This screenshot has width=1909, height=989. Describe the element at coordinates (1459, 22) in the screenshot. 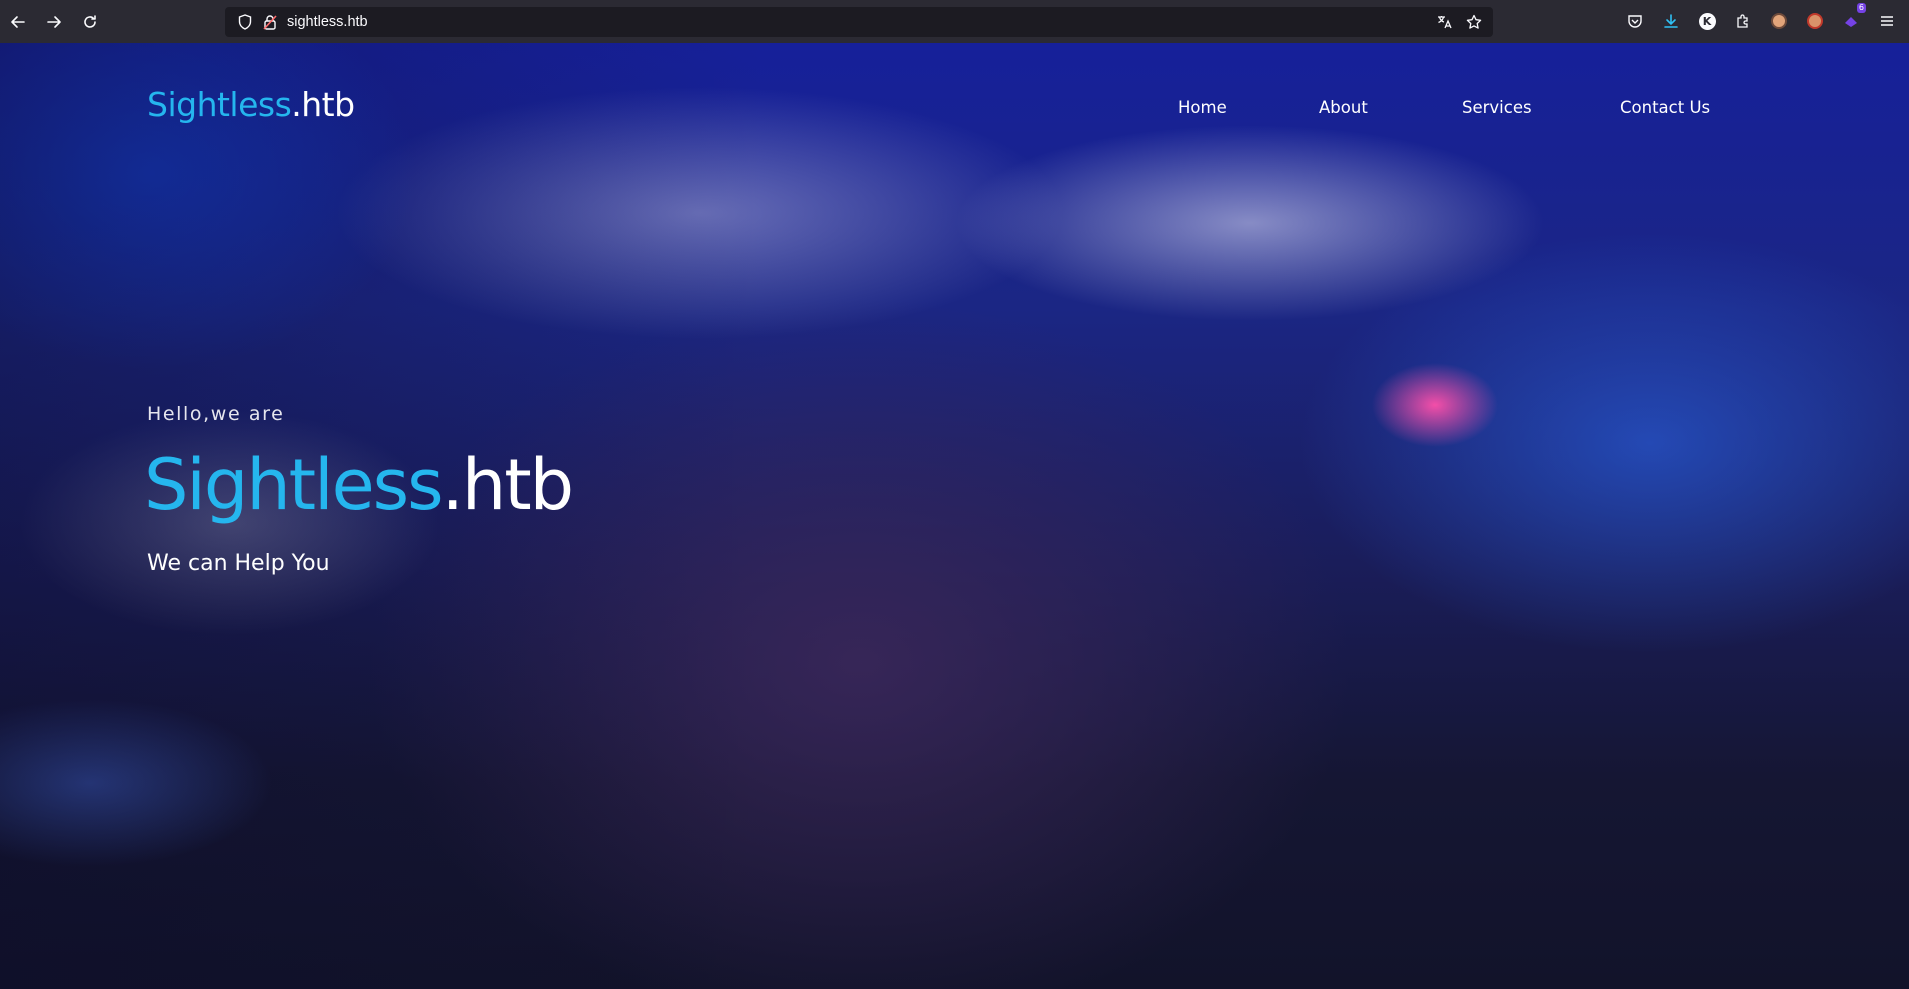

I see `urlbar-actions` at that location.